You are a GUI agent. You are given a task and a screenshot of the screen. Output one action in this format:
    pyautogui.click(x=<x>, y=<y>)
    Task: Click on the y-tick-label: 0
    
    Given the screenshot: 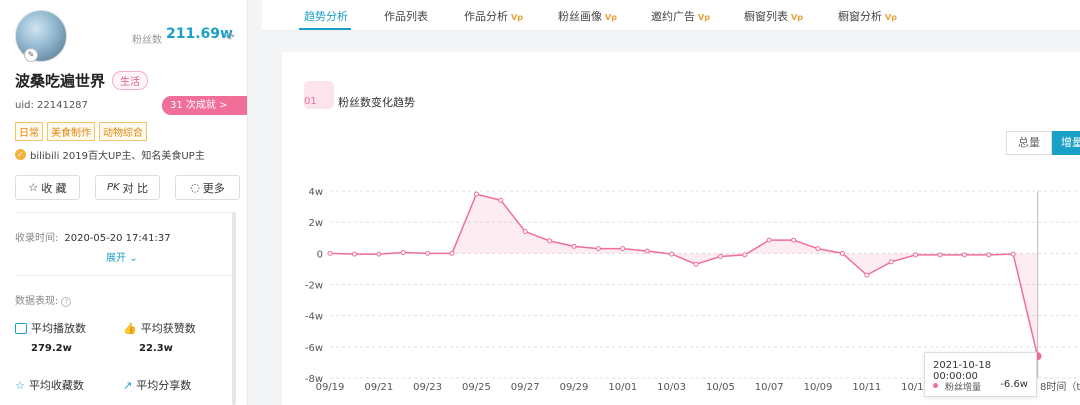 What is the action you would take?
    pyautogui.click(x=320, y=254)
    